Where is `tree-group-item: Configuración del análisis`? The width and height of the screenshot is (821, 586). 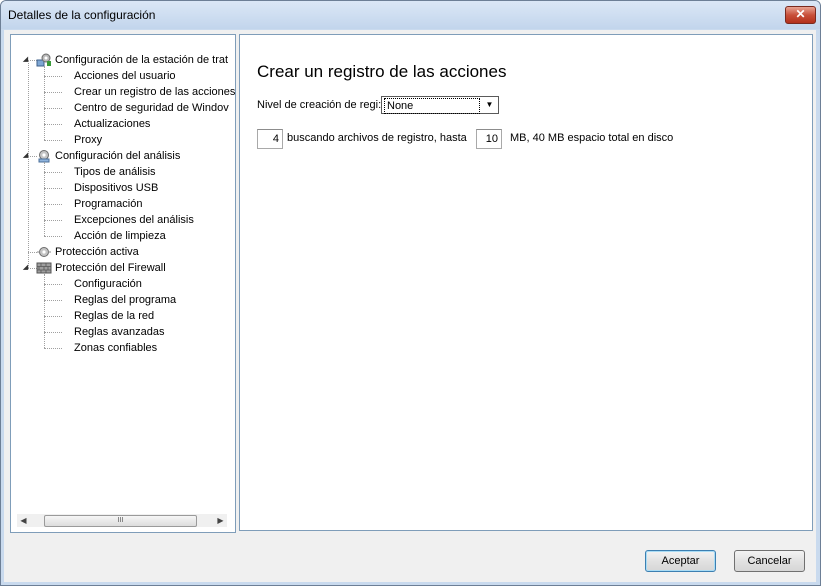 tree-group-item: Configuración del análisis is located at coordinates (117, 156).